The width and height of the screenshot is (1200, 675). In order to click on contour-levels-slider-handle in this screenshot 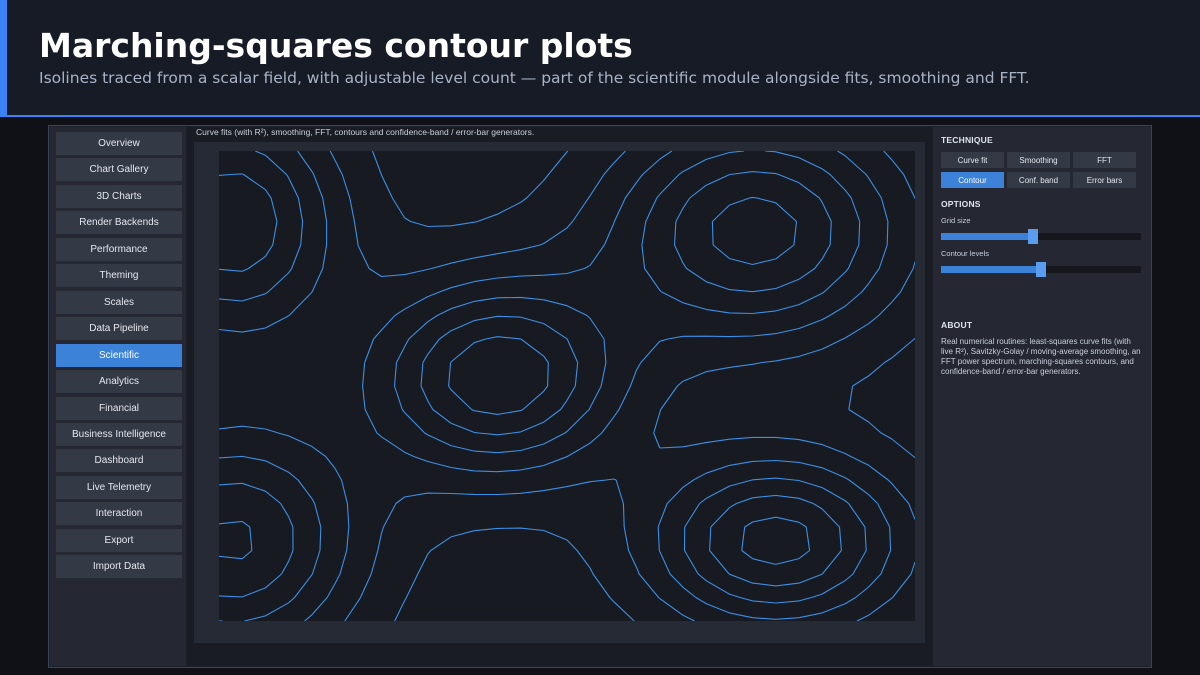, I will do `click(1041, 269)`.